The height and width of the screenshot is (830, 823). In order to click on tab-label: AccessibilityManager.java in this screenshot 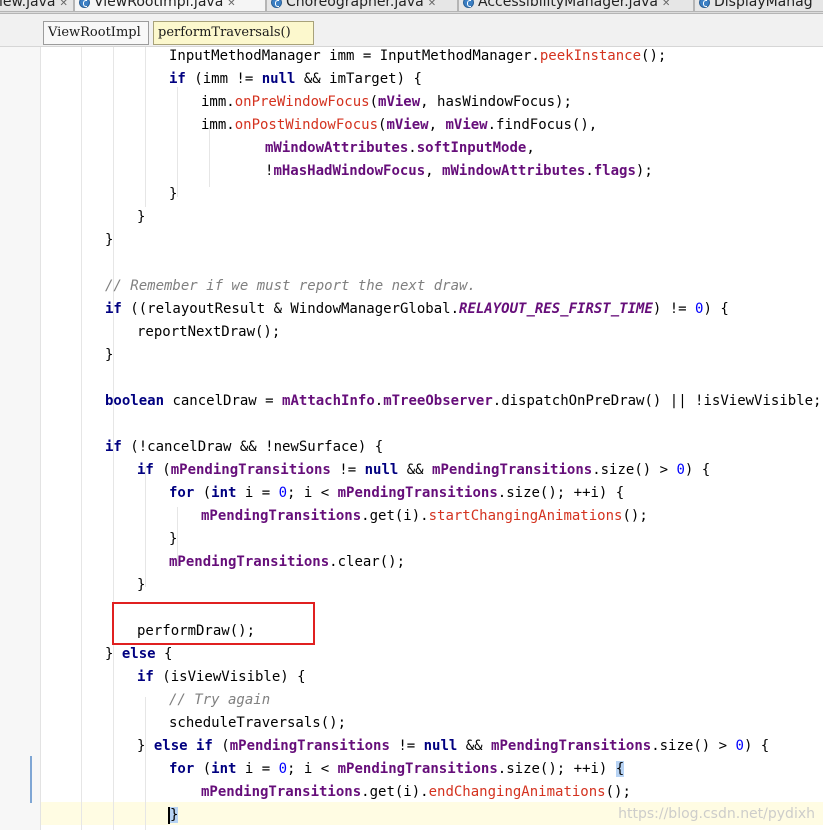, I will do `click(568, 5)`.